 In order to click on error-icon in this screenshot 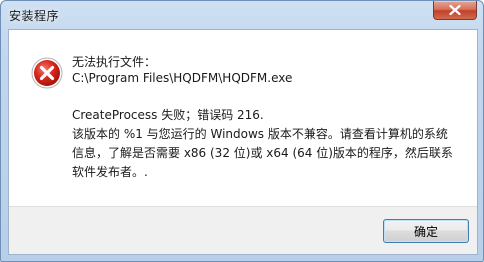, I will do `click(47, 73)`.